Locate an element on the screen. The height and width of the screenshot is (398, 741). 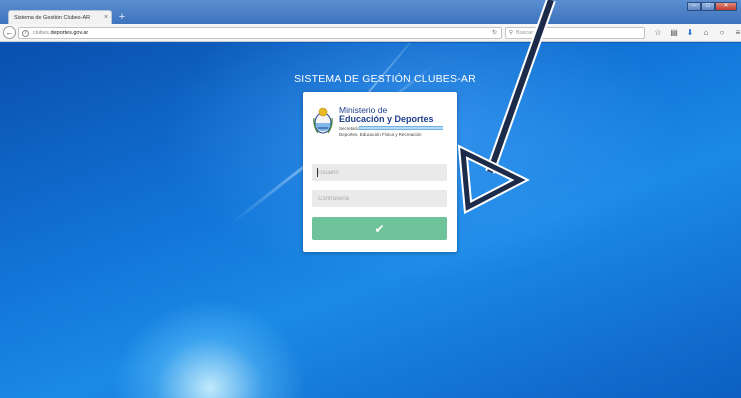
menu-icon: ≡ is located at coordinates (735, 33).